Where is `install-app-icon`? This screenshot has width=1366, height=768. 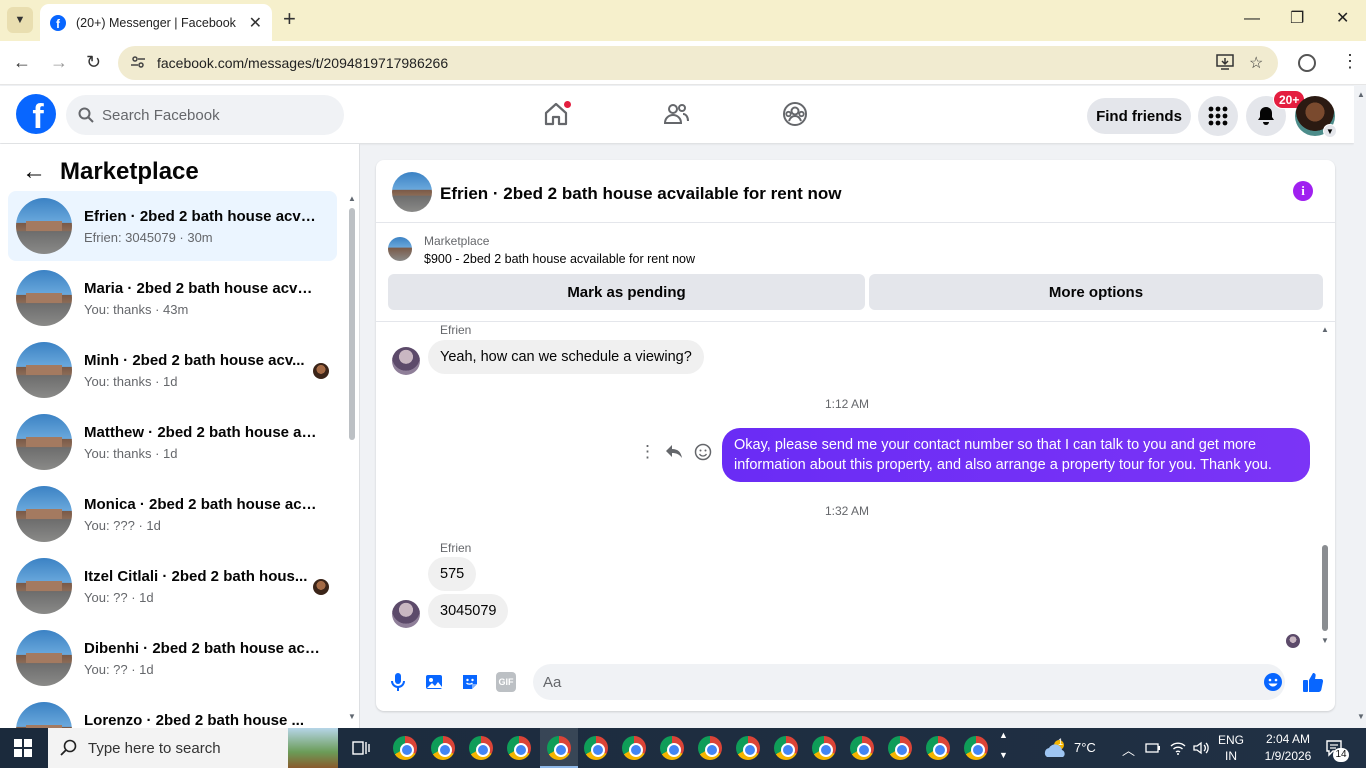 install-app-icon is located at coordinates (1225, 64).